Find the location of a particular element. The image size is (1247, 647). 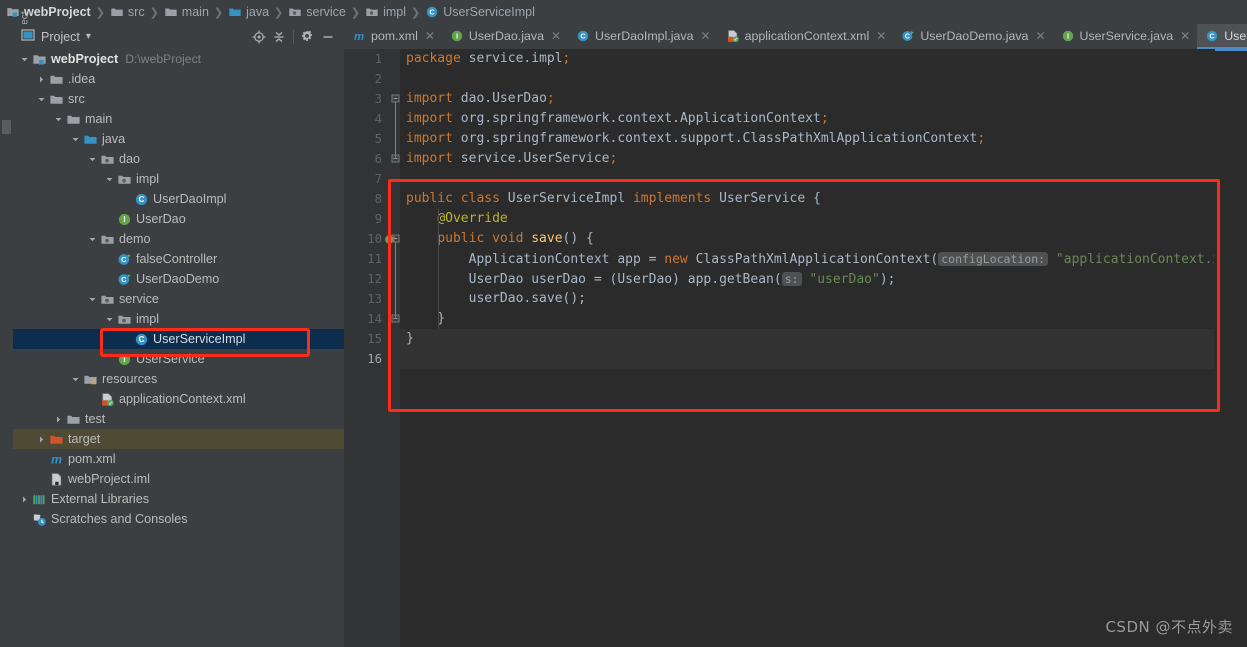

tree-item-scratches-and-consoles: Scratches and Consoles is located at coordinates (178, 519).